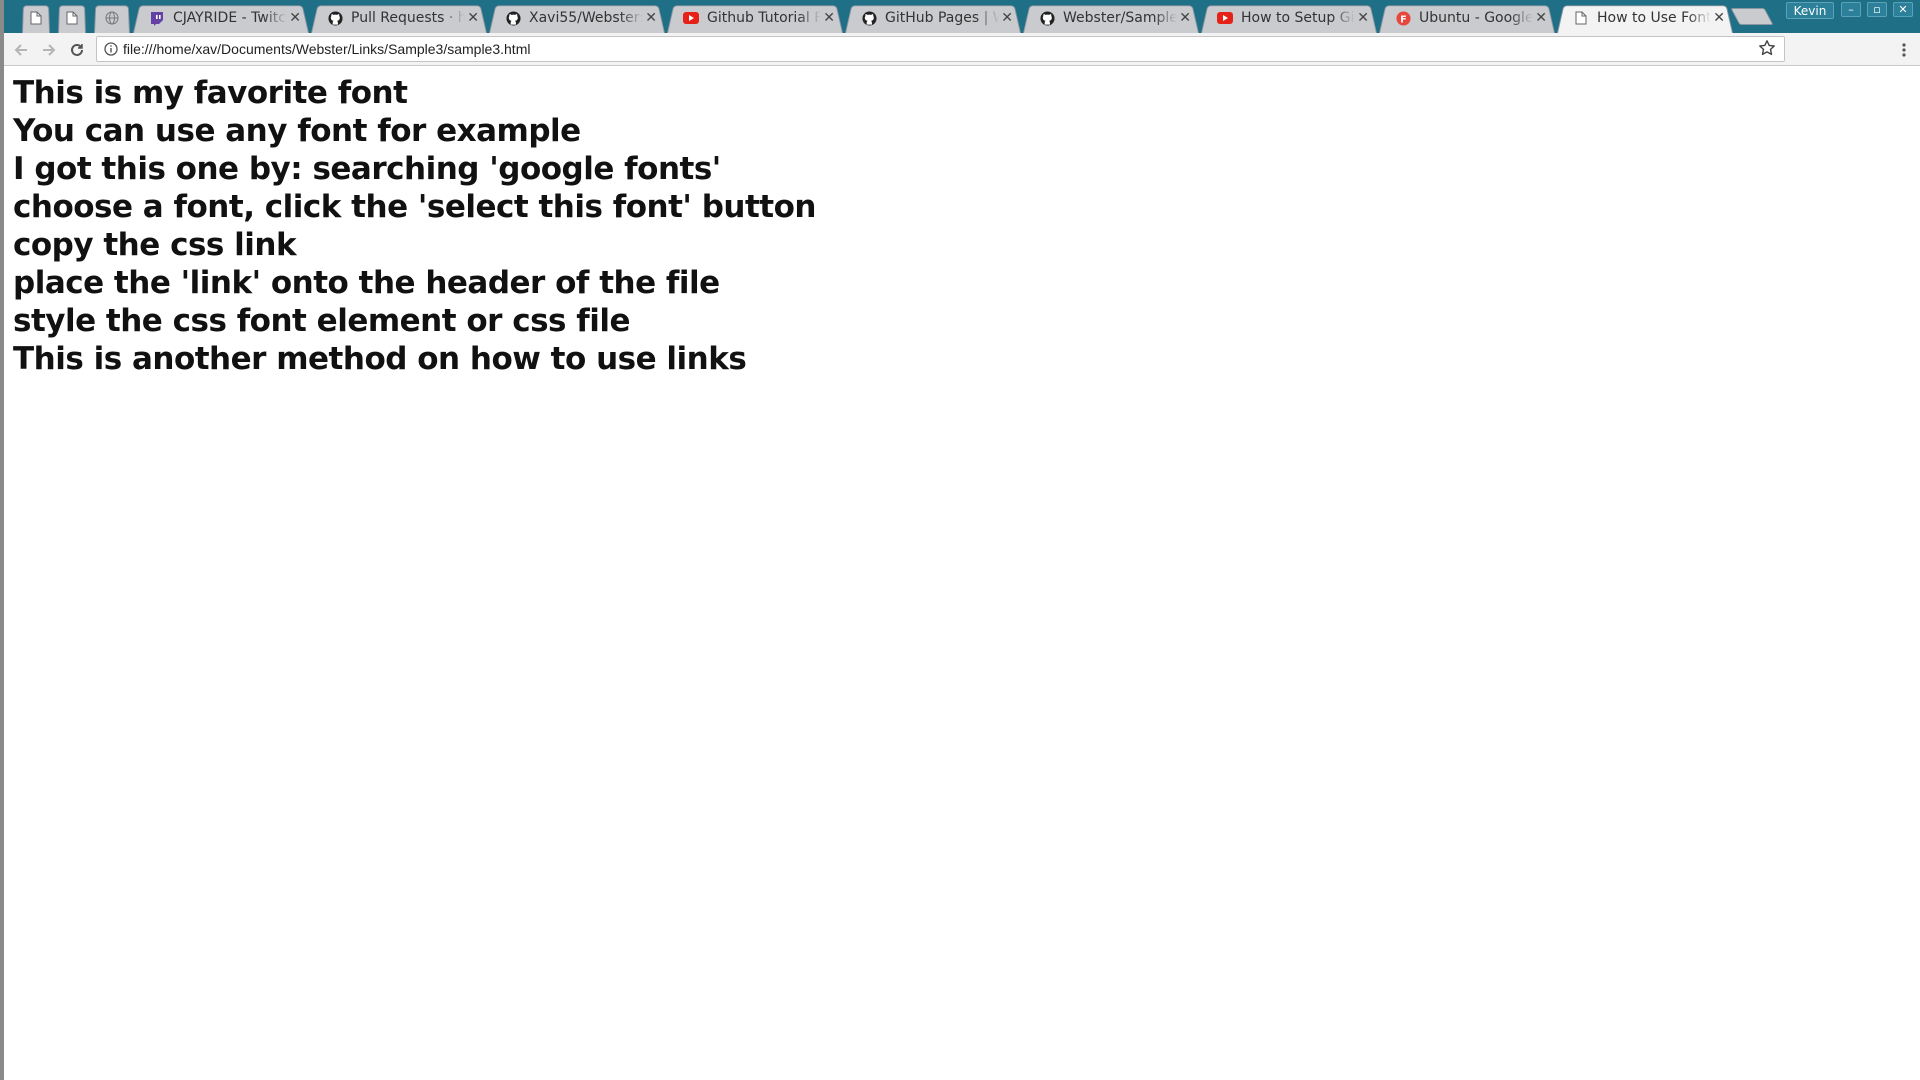 The height and width of the screenshot is (1080, 1920). What do you see at coordinates (2, 540) in the screenshot?
I see `window-left-border` at bounding box center [2, 540].